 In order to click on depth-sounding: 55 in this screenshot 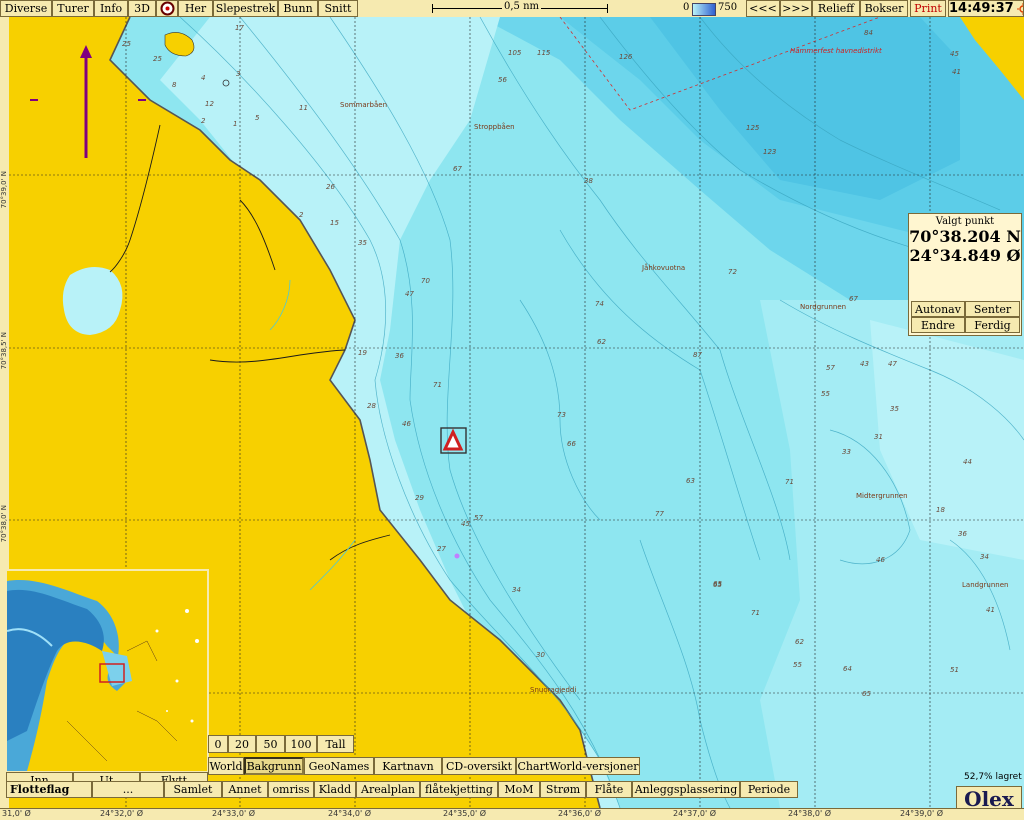, I will do `click(797, 665)`.